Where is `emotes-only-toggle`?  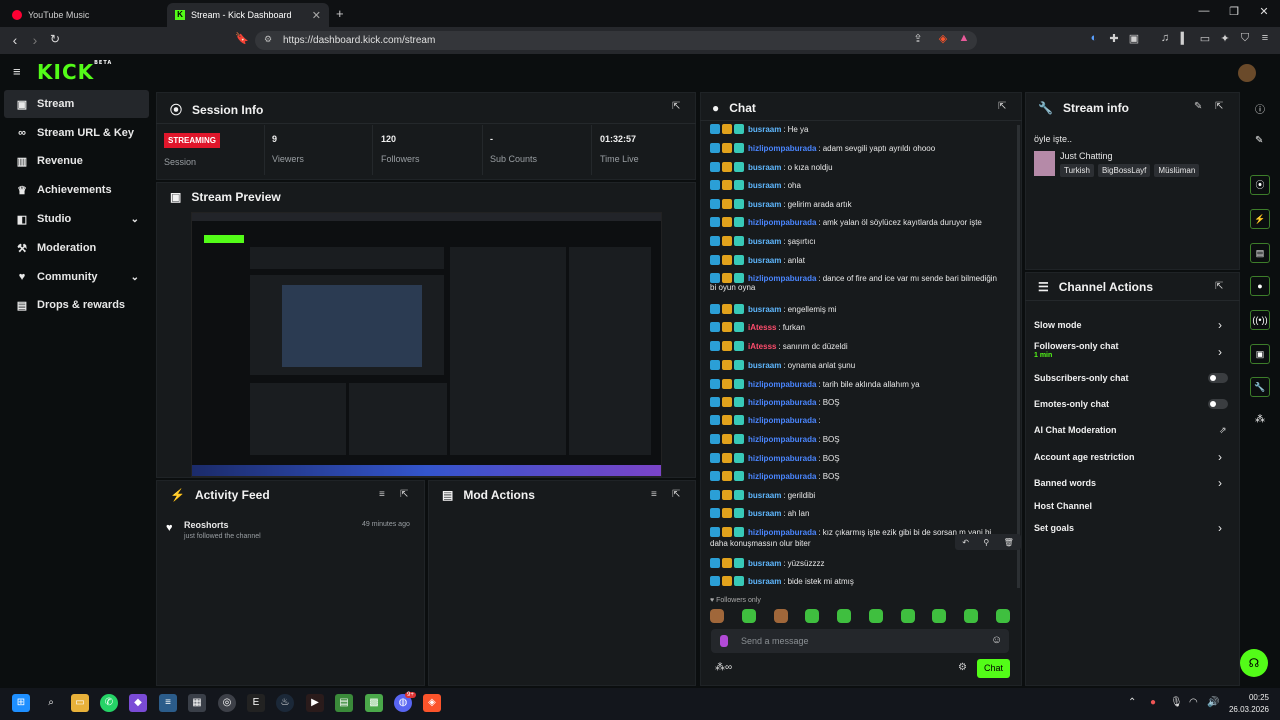
emotes-only-toggle is located at coordinates (1218, 404).